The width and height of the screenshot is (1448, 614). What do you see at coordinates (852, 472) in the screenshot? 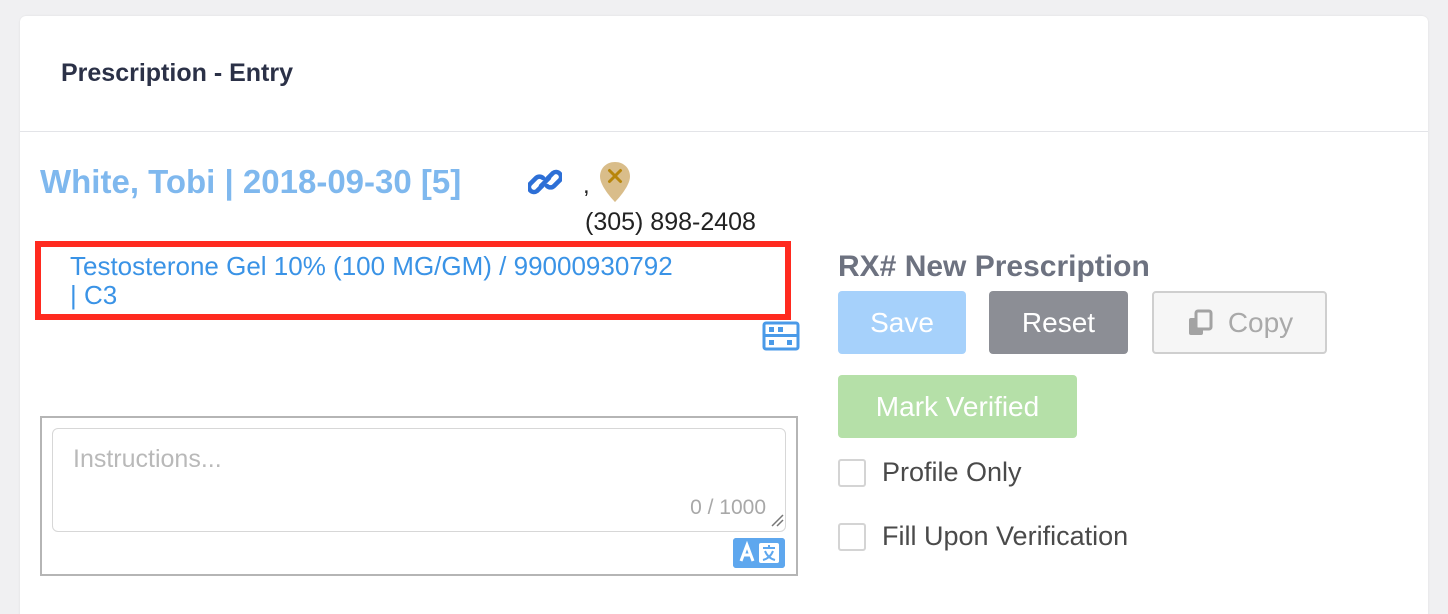
I see `profile-only-checkbox` at bounding box center [852, 472].